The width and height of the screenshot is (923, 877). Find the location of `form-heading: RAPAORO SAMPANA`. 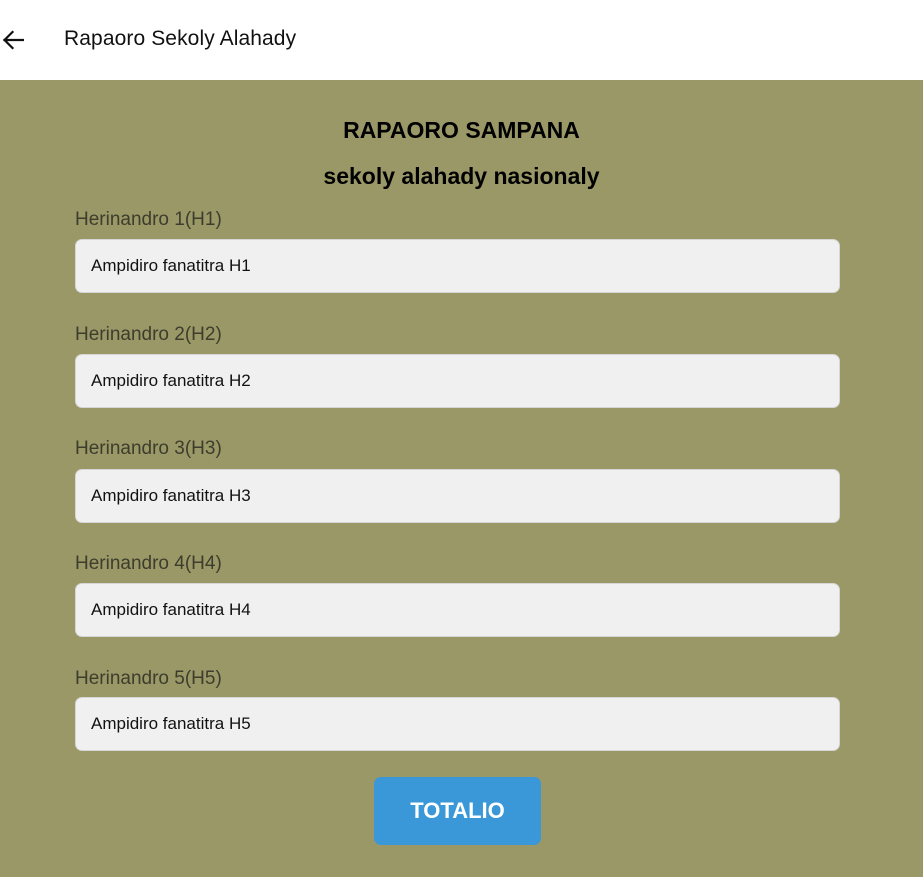

form-heading: RAPAORO SAMPANA is located at coordinates (461, 130).